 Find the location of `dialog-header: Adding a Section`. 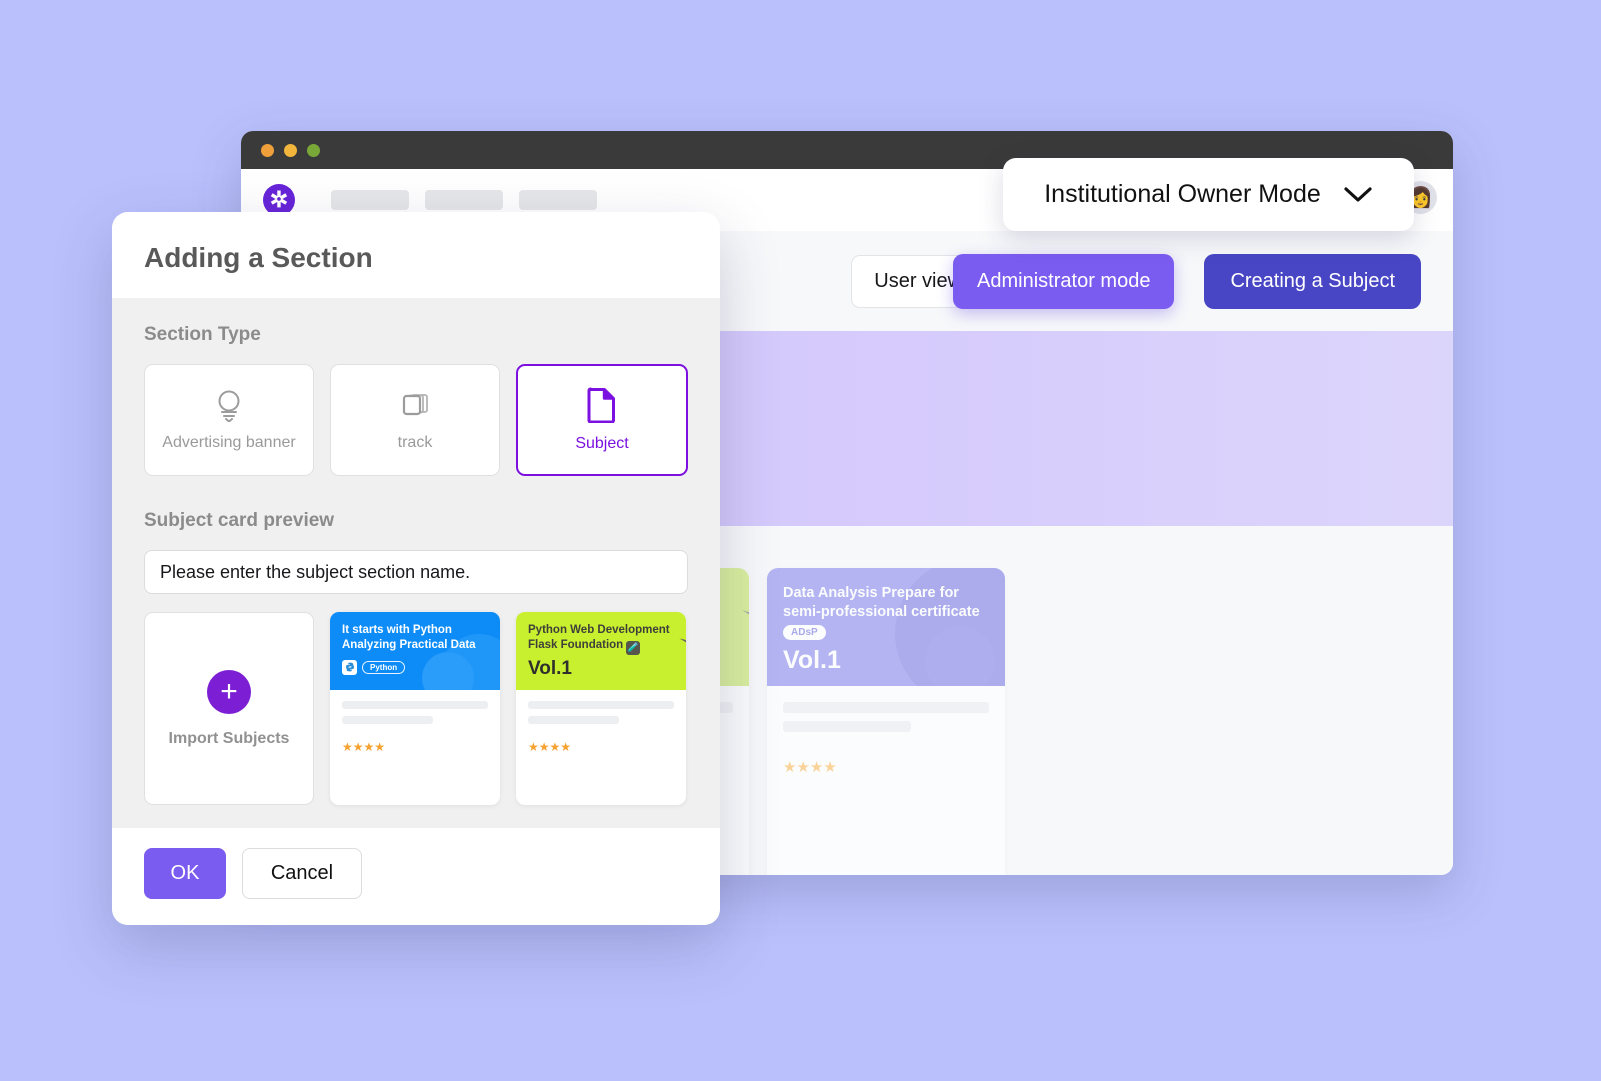

dialog-header: Adding a Section is located at coordinates (416, 255).